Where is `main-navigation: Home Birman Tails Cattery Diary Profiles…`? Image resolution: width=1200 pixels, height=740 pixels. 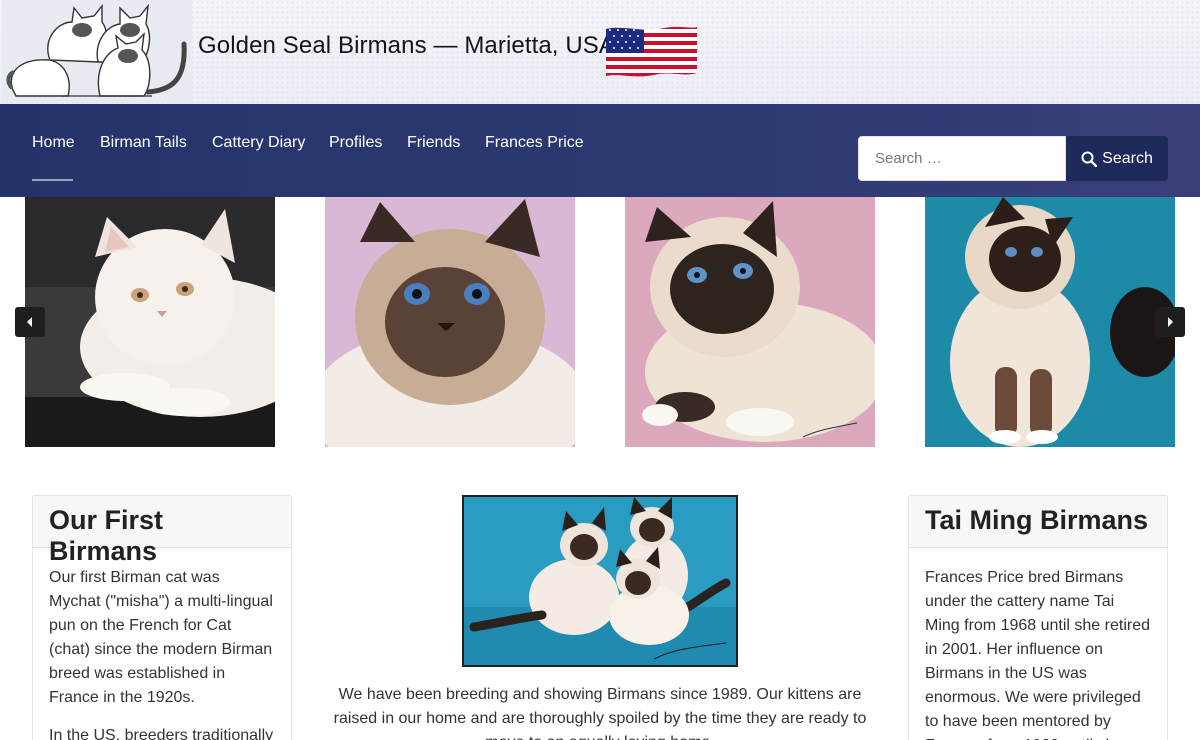 main-navigation: Home Birman Tails Cattery Diary Profiles… is located at coordinates (600, 150).